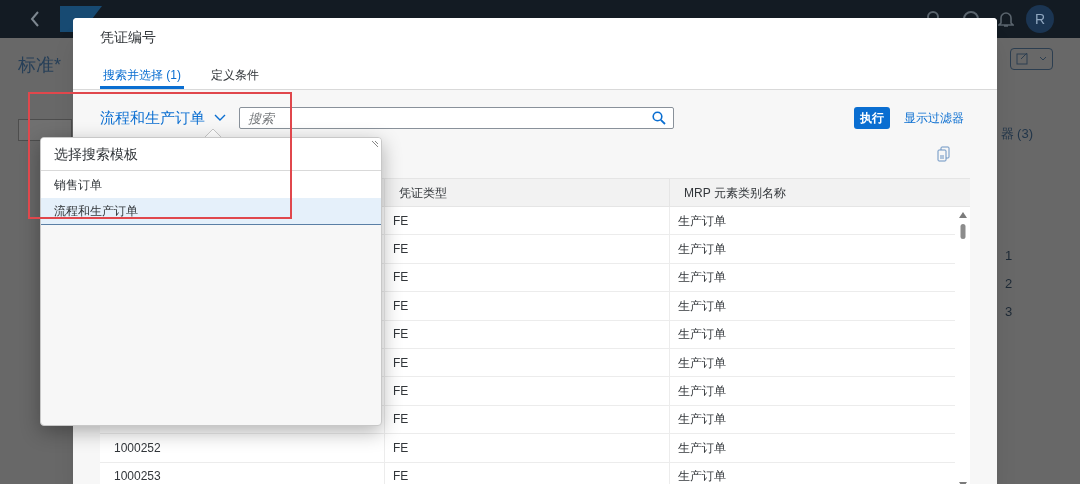 The width and height of the screenshot is (1080, 484). I want to click on resize-grip-icon, so click(375, 144).